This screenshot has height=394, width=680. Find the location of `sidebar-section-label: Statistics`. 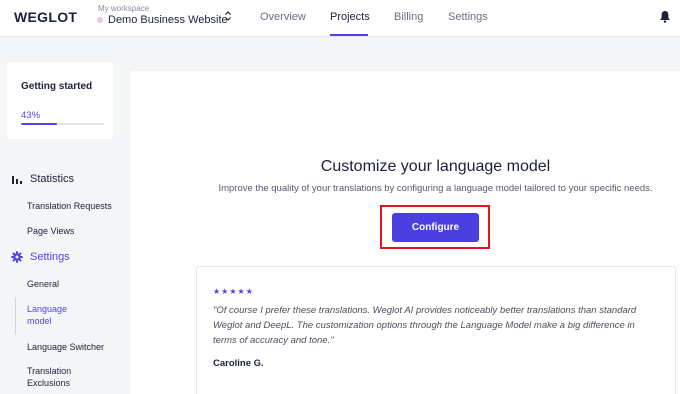

sidebar-section-label: Statistics is located at coordinates (52, 179).